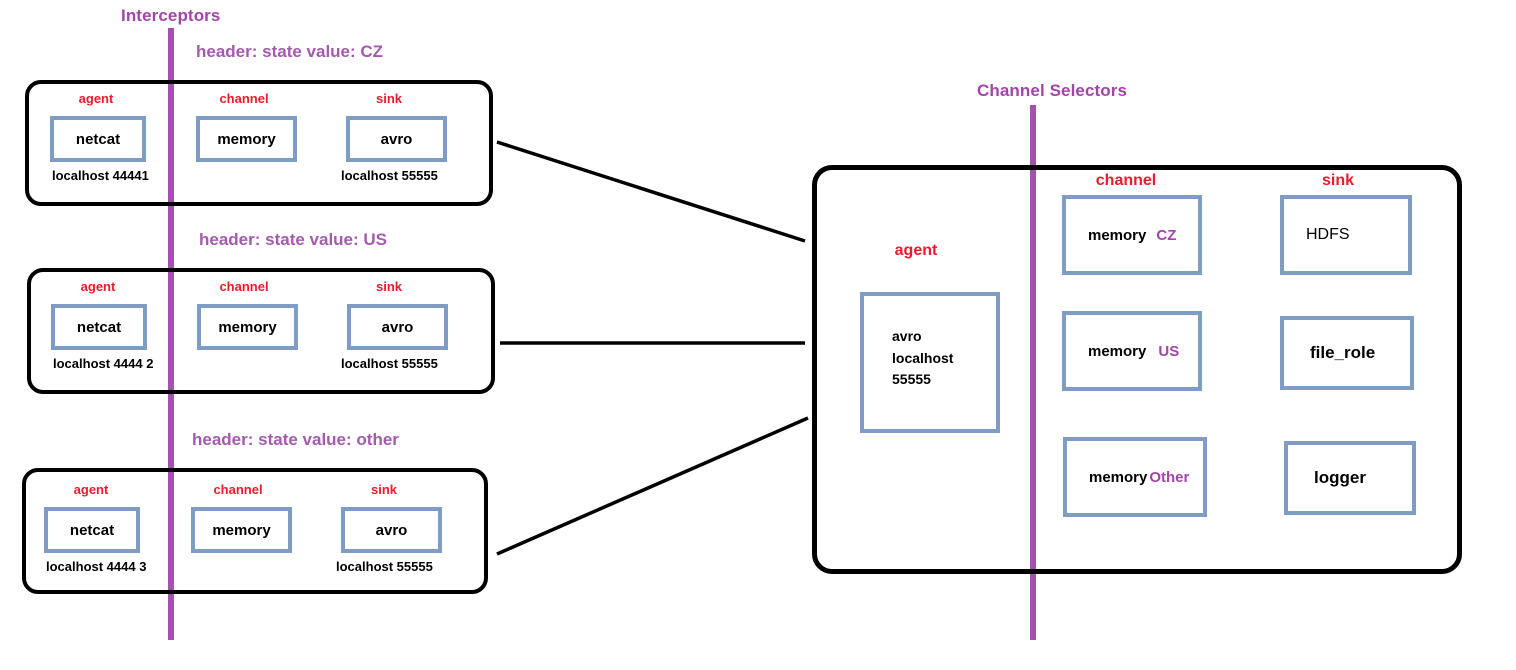 The width and height of the screenshot is (1516, 670). Describe the element at coordinates (391, 530) in the screenshot. I see `agent-3-sink-box: avro` at that location.